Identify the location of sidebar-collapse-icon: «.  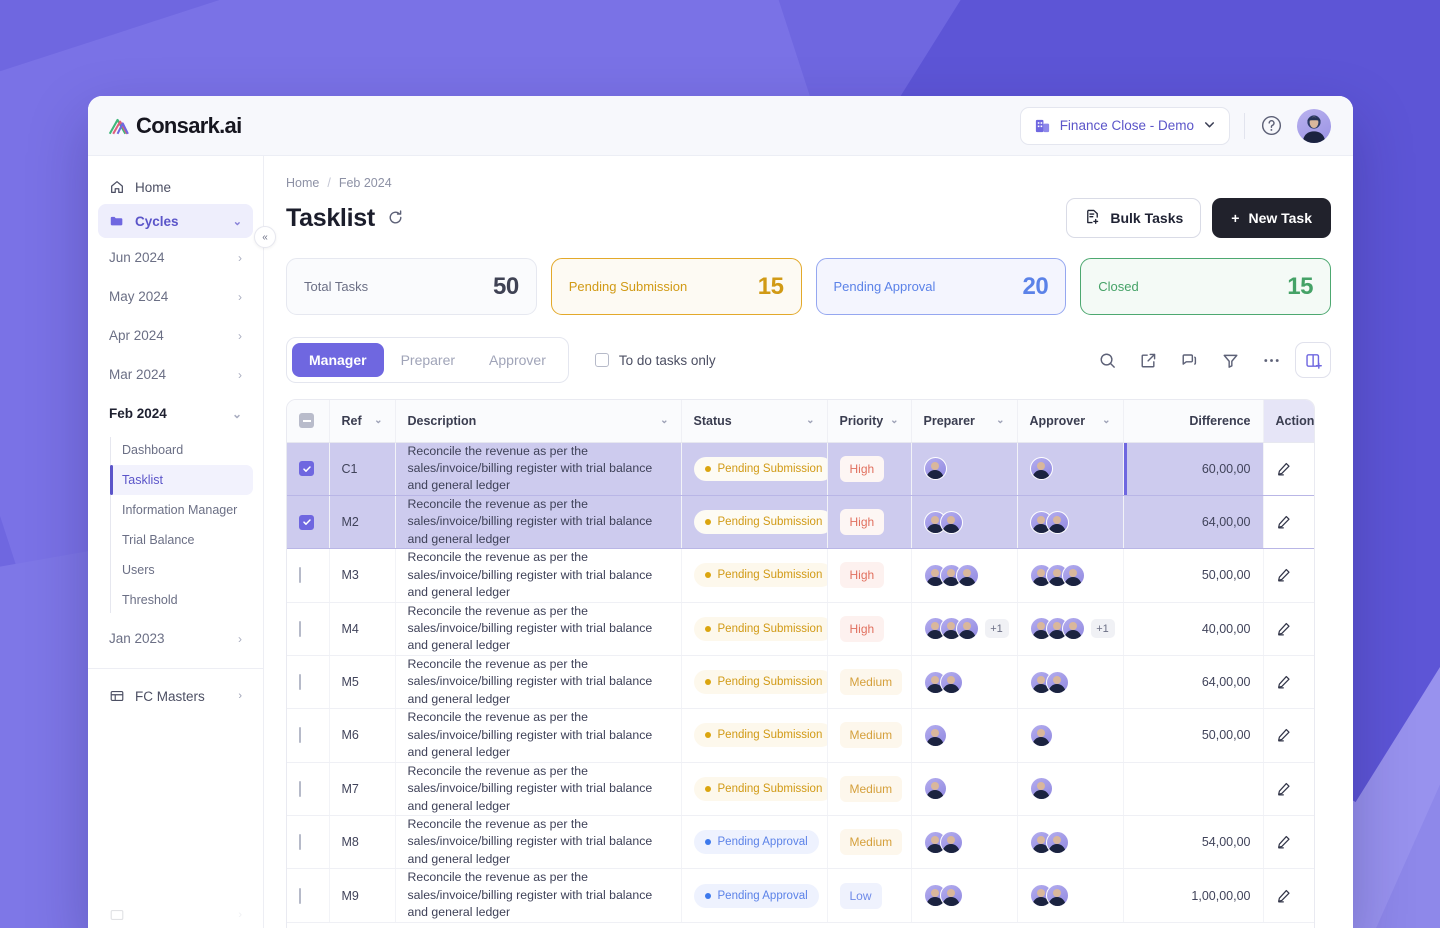
(265, 237).